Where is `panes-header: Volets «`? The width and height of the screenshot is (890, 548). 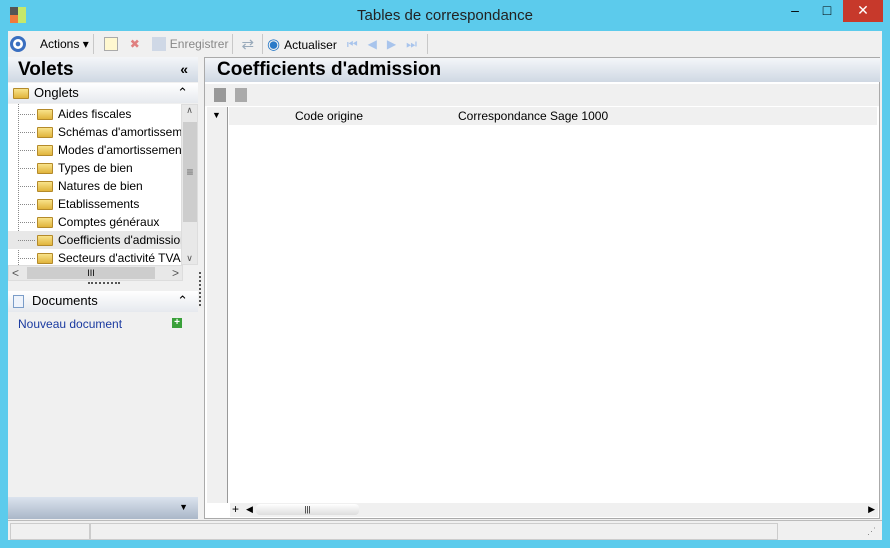
panes-header: Volets « is located at coordinates (103, 69).